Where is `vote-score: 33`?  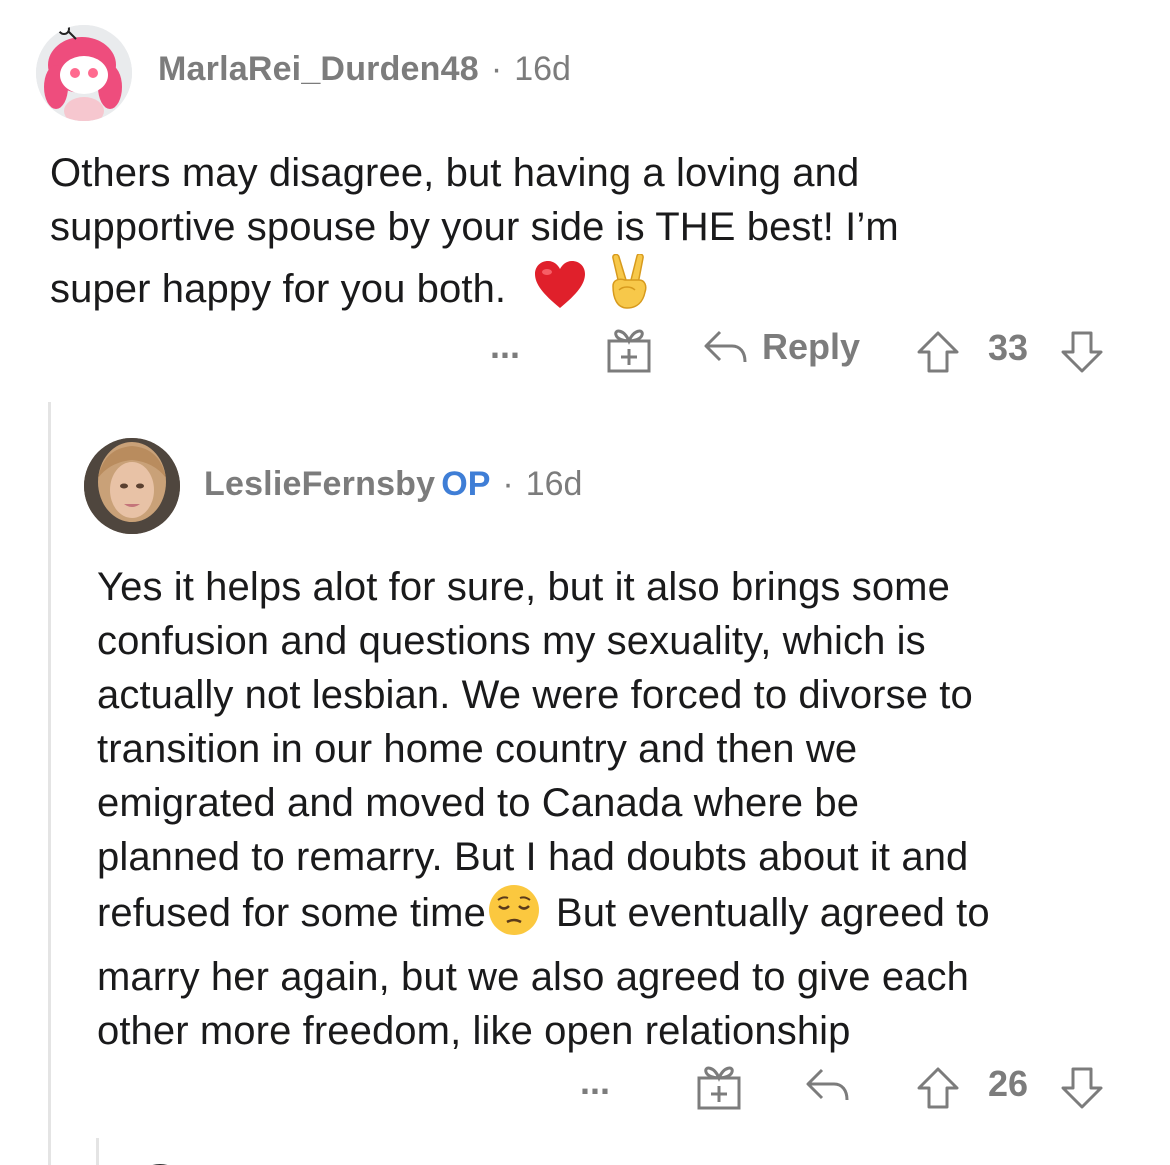 vote-score: 33 is located at coordinates (1008, 347).